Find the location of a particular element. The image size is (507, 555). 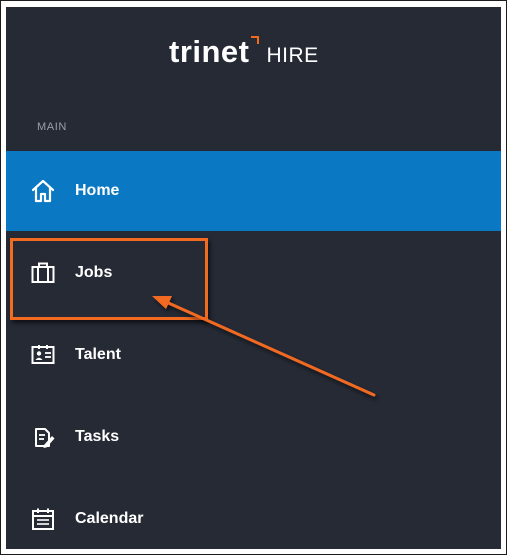

logo-product-text: HIRE is located at coordinates (292, 55).